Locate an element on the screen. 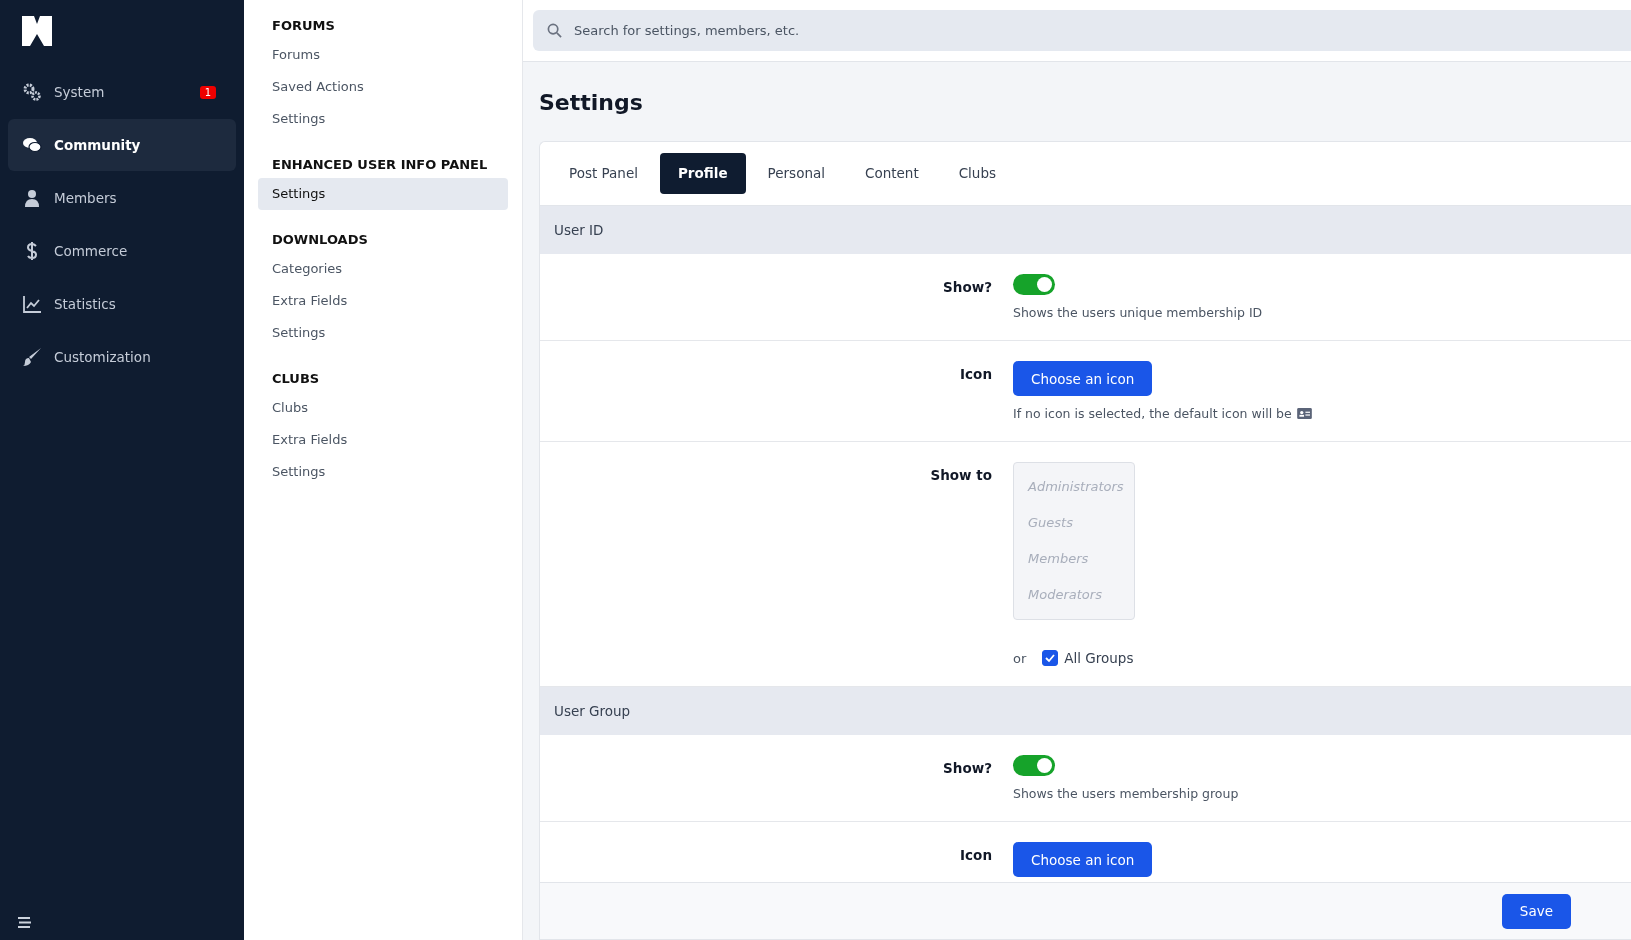 This screenshot has width=1631, height=940. field-label: Show to is located at coordinates (961, 475).